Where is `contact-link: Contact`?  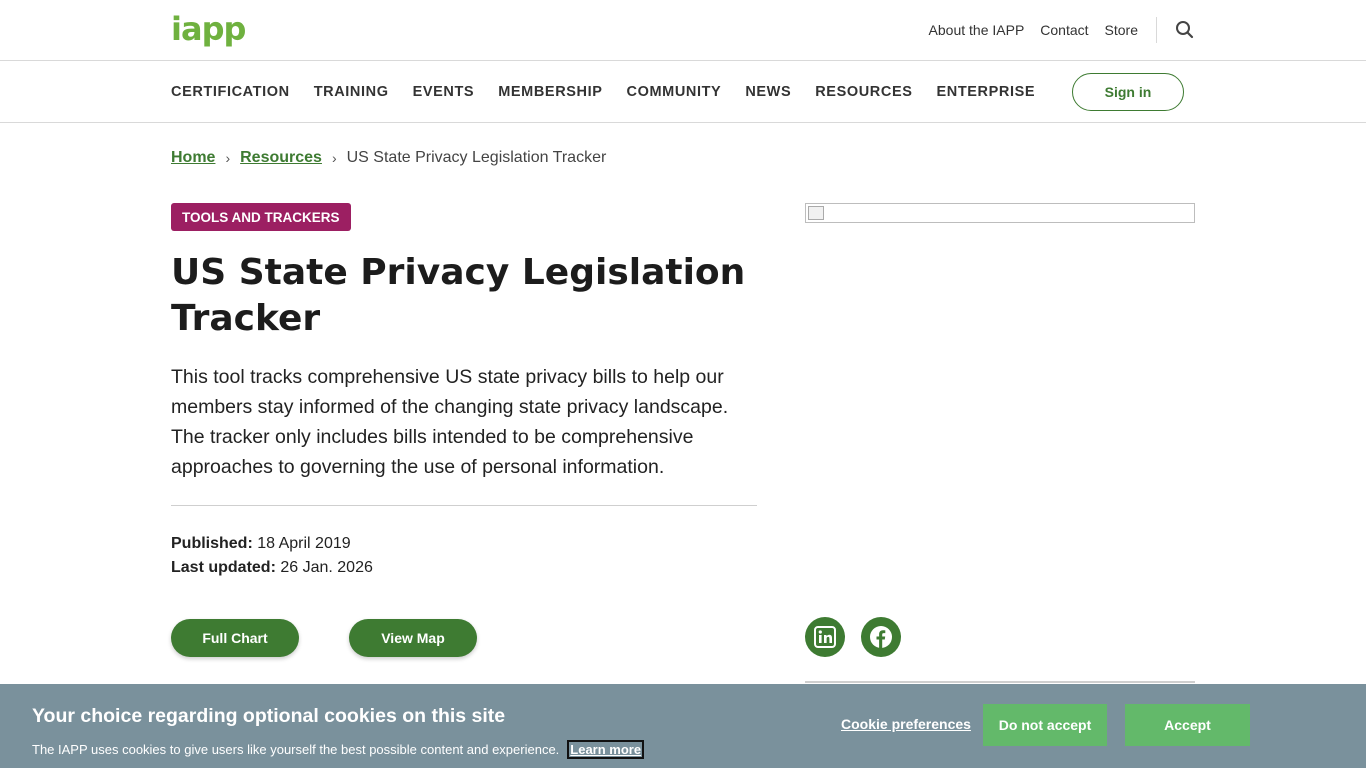 contact-link: Contact is located at coordinates (1064, 30).